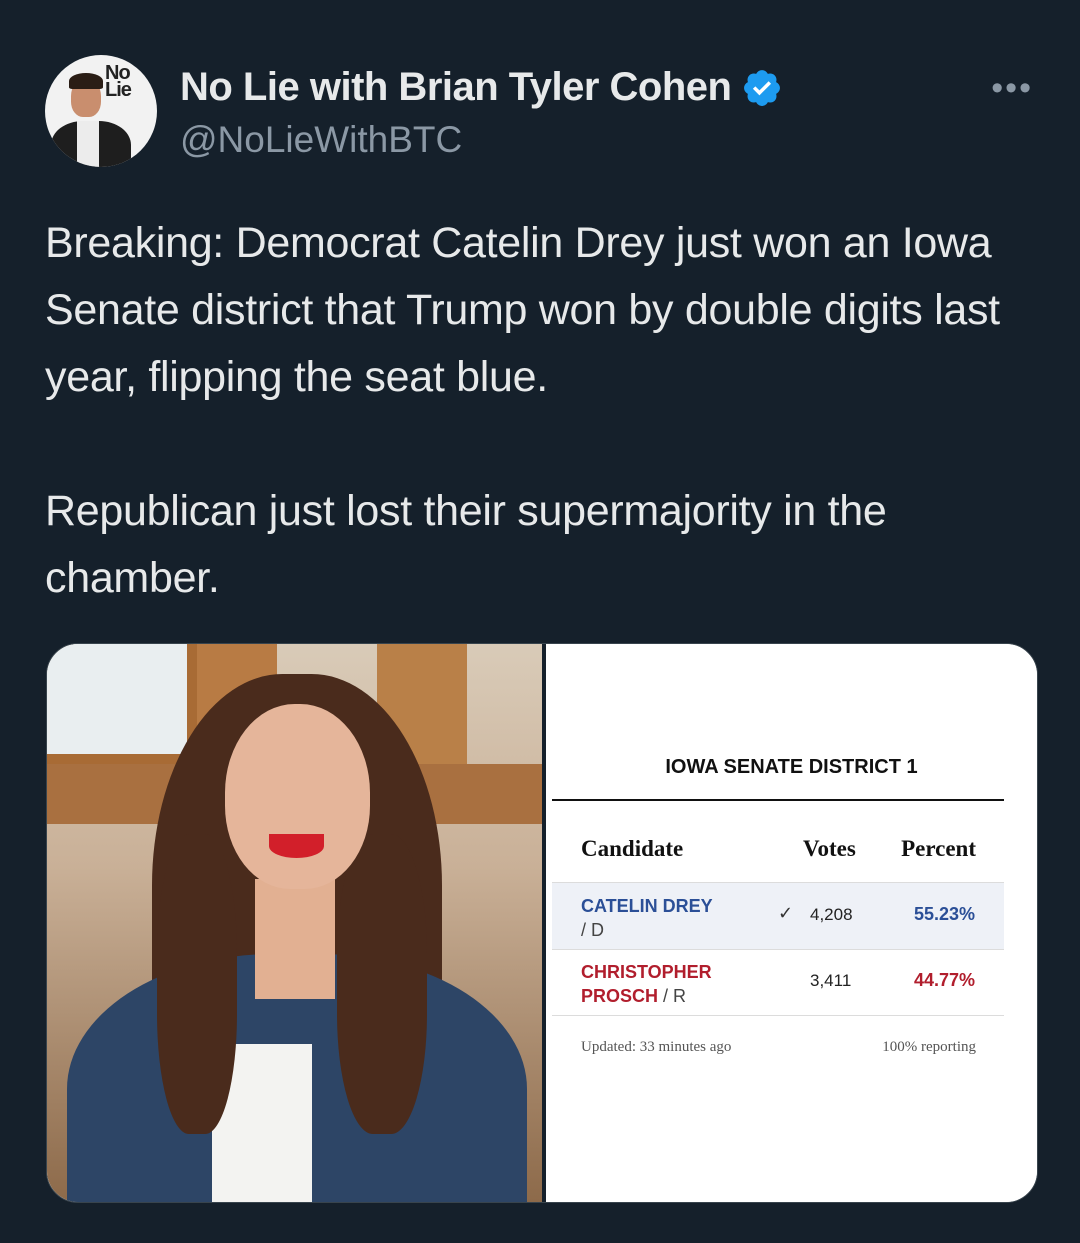  Describe the element at coordinates (197, 984) in the screenshot. I see `photo-hair-left` at that location.